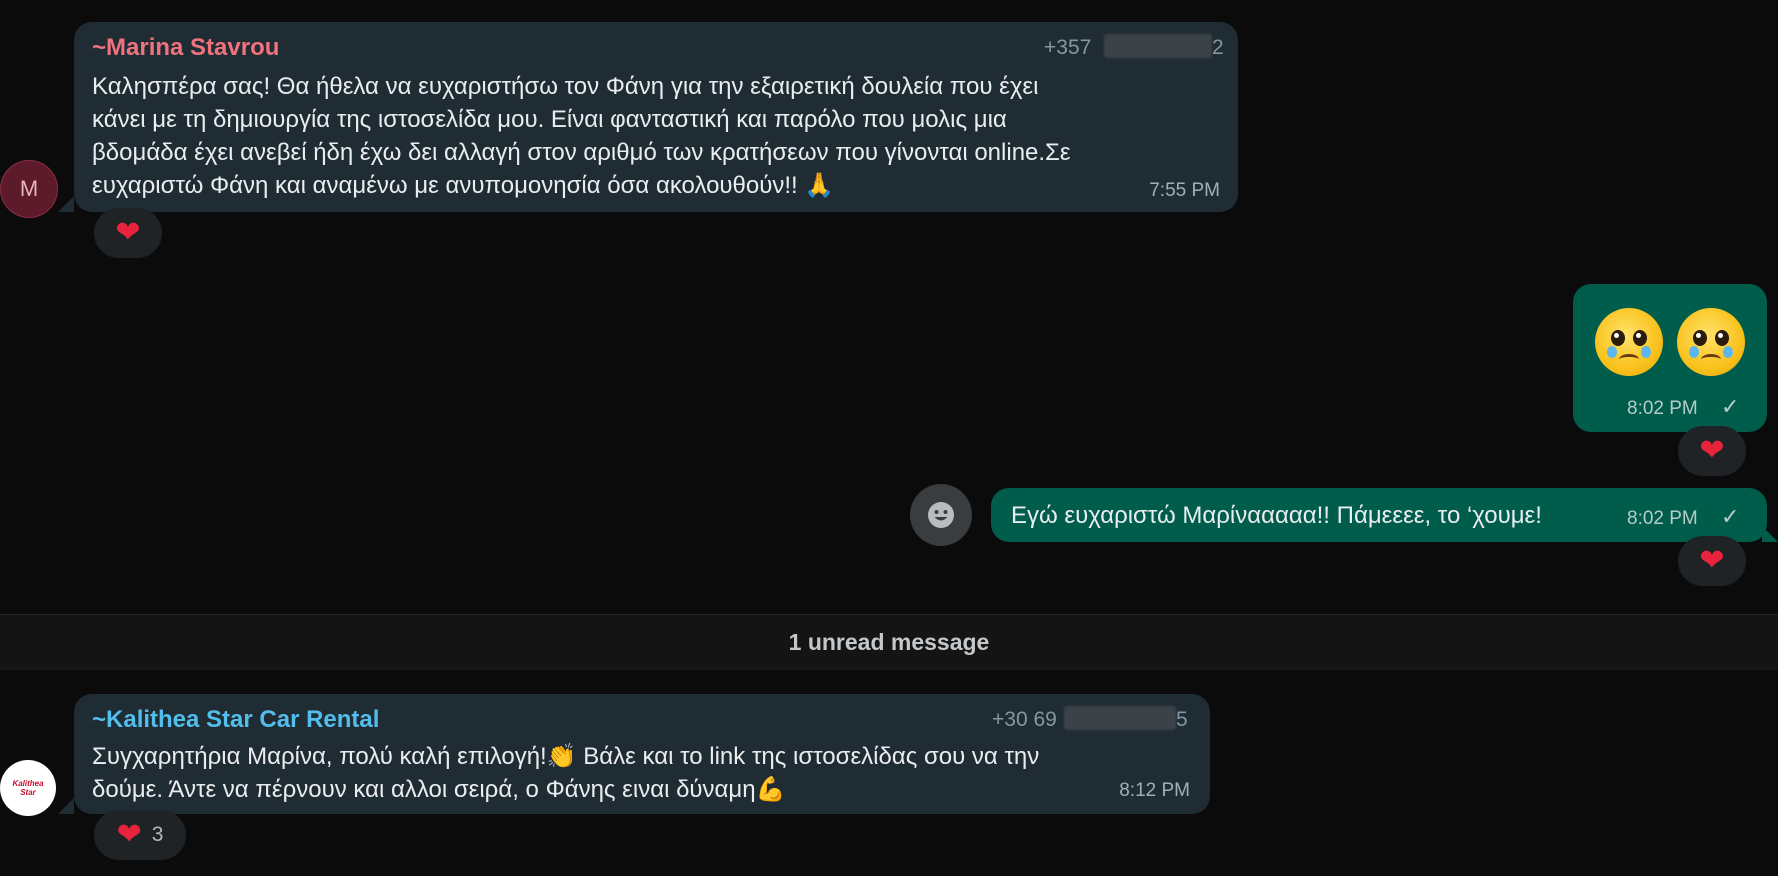  What do you see at coordinates (157, 834) in the screenshot?
I see `reaction-count: 3` at bounding box center [157, 834].